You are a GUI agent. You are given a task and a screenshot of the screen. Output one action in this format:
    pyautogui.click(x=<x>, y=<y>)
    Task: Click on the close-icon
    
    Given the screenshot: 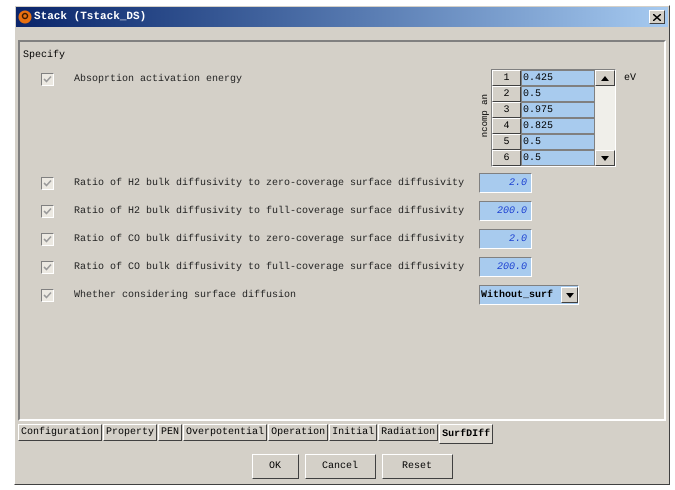 What is the action you would take?
    pyautogui.click(x=657, y=17)
    